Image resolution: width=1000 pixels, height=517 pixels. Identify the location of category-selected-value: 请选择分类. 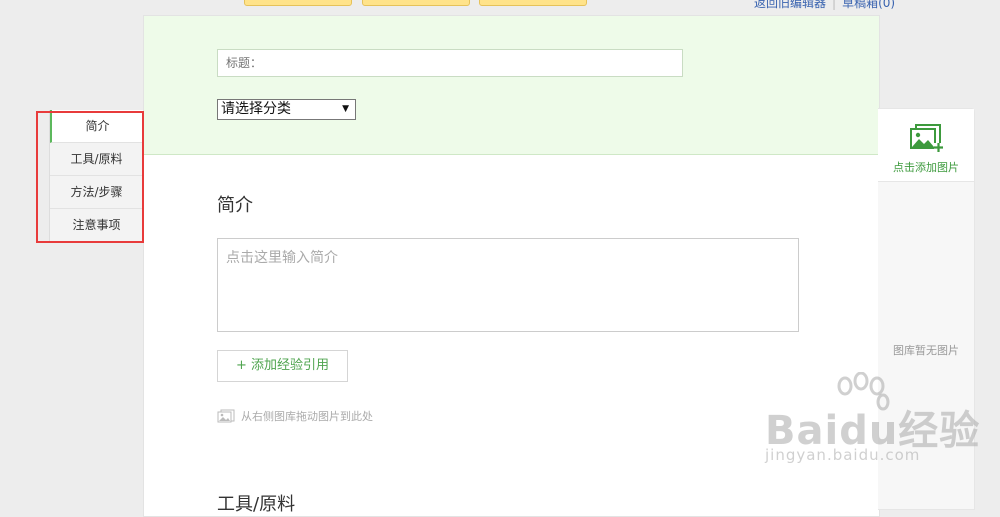
(256, 109).